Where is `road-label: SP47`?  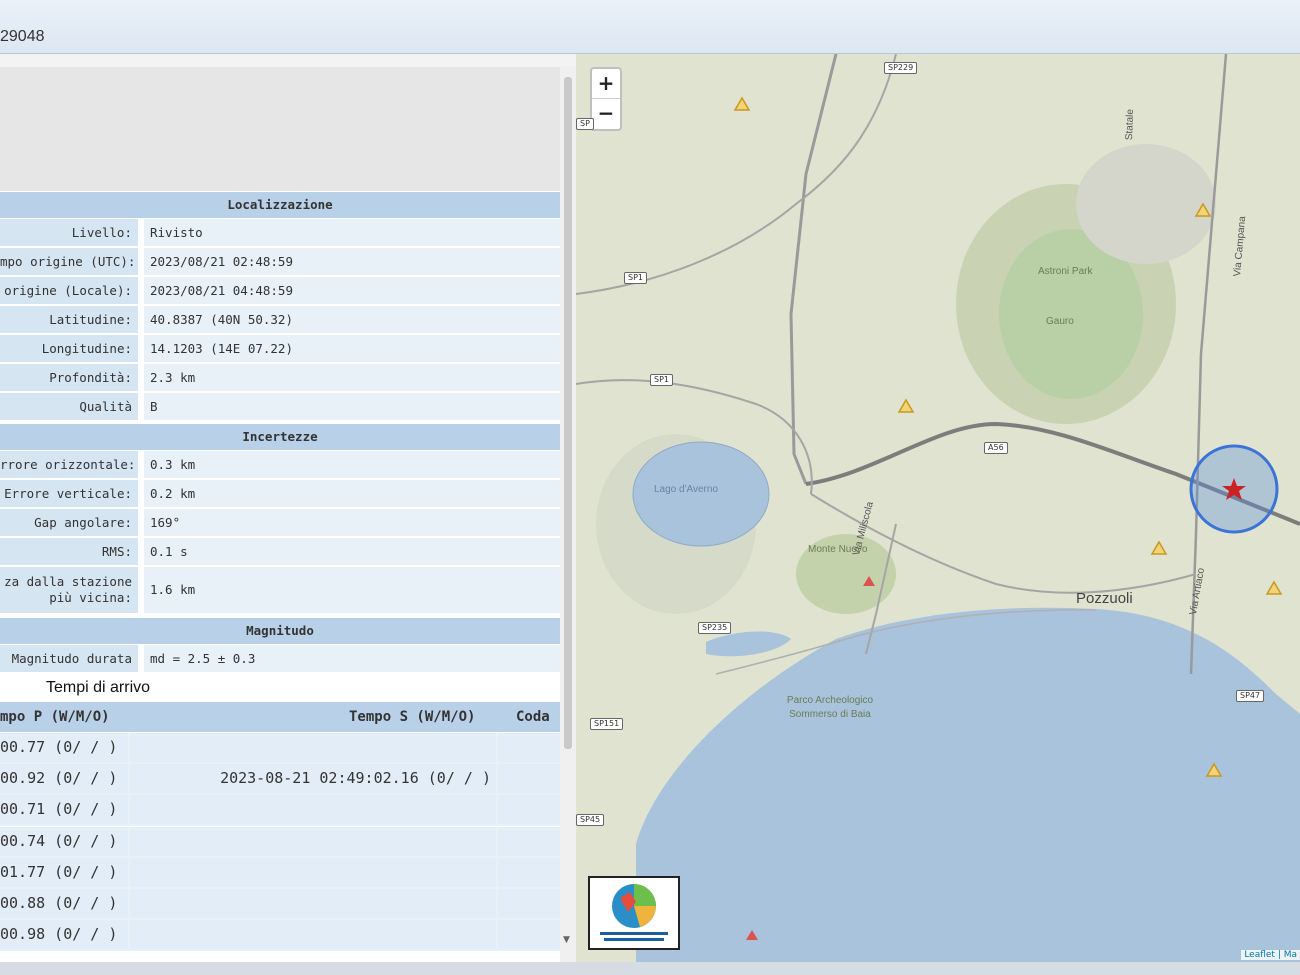
road-label: SP47 is located at coordinates (1250, 696).